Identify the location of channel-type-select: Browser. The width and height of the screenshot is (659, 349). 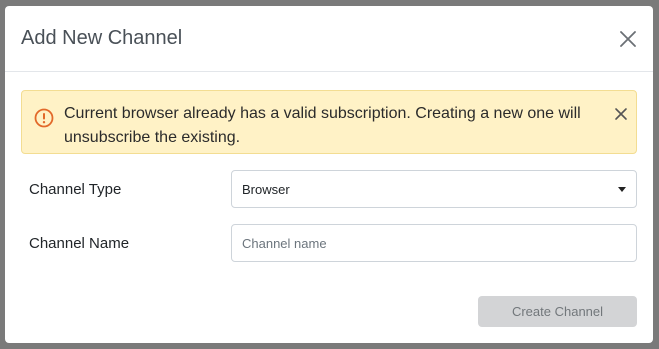
(434, 189).